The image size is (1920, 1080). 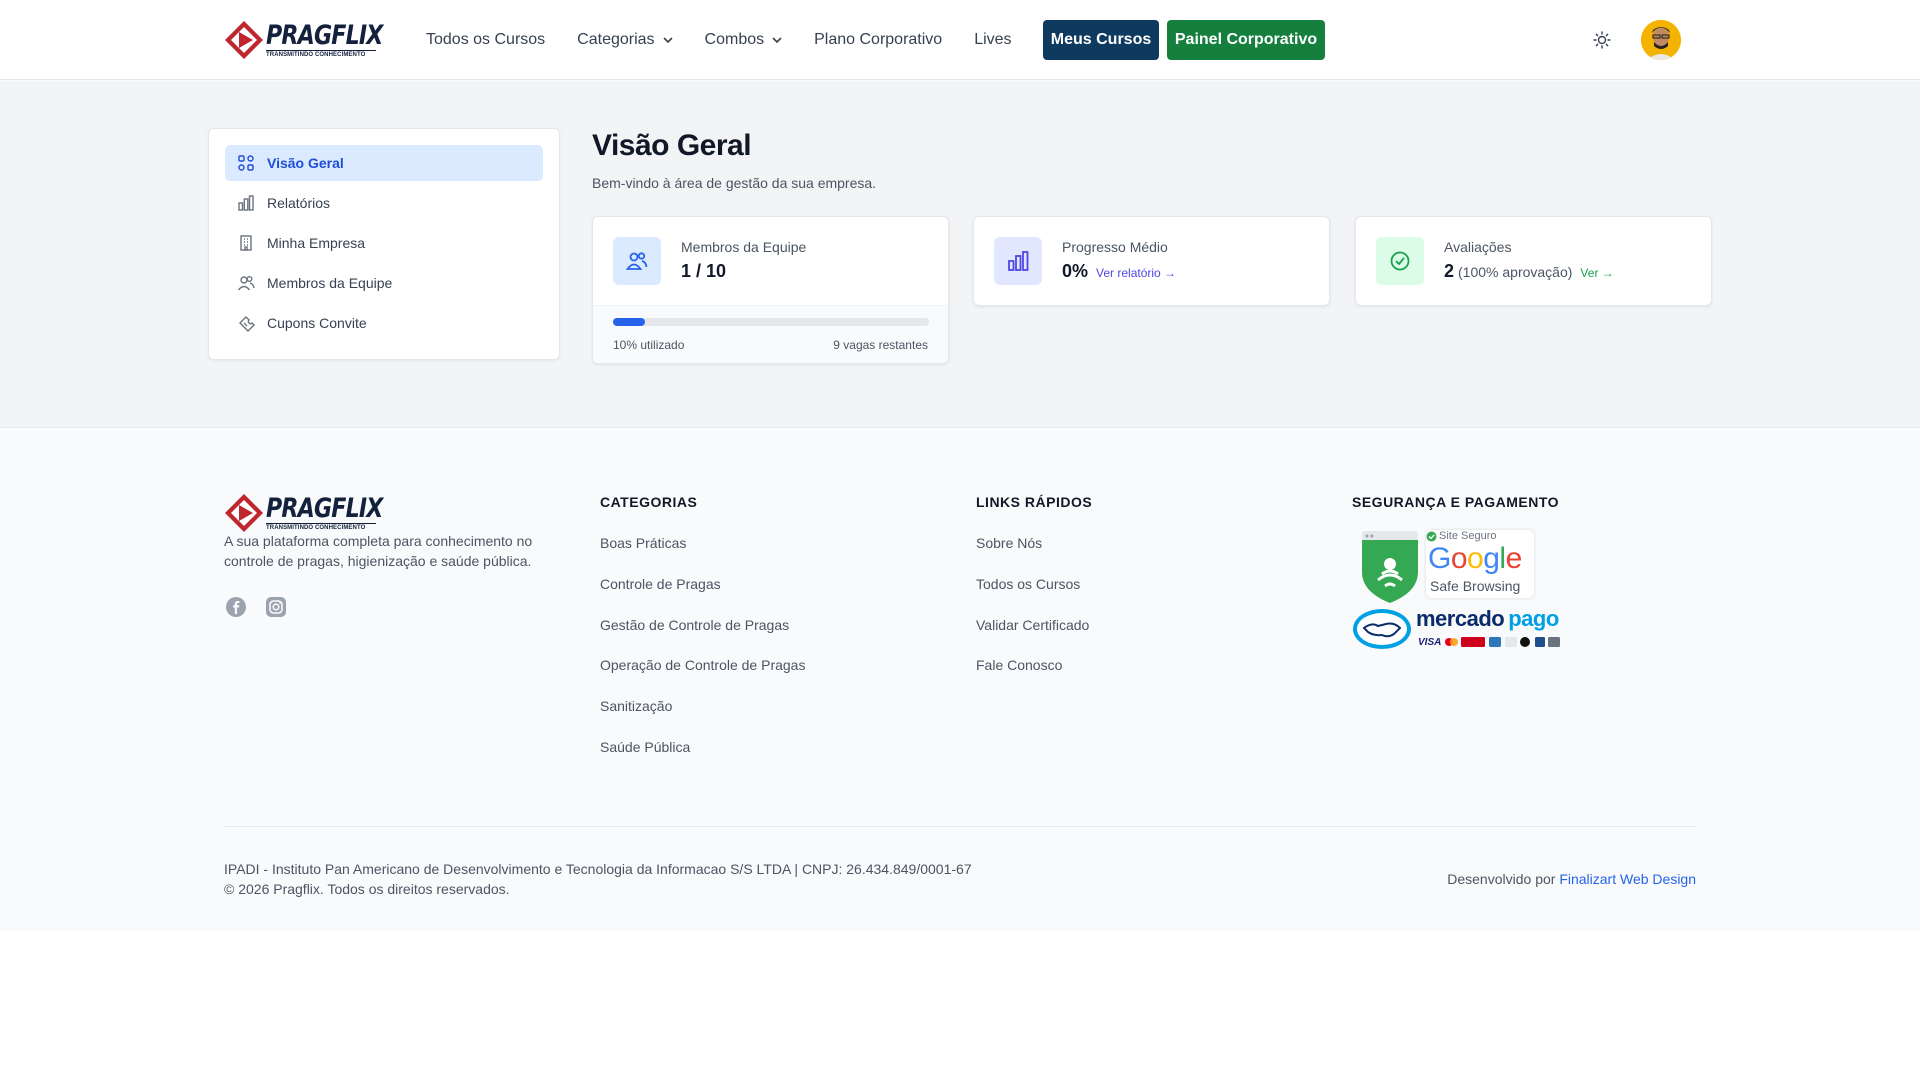 What do you see at coordinates (384, 283) in the screenshot?
I see `sidebar-item-membros-da-equipe: Membros da Equipe` at bounding box center [384, 283].